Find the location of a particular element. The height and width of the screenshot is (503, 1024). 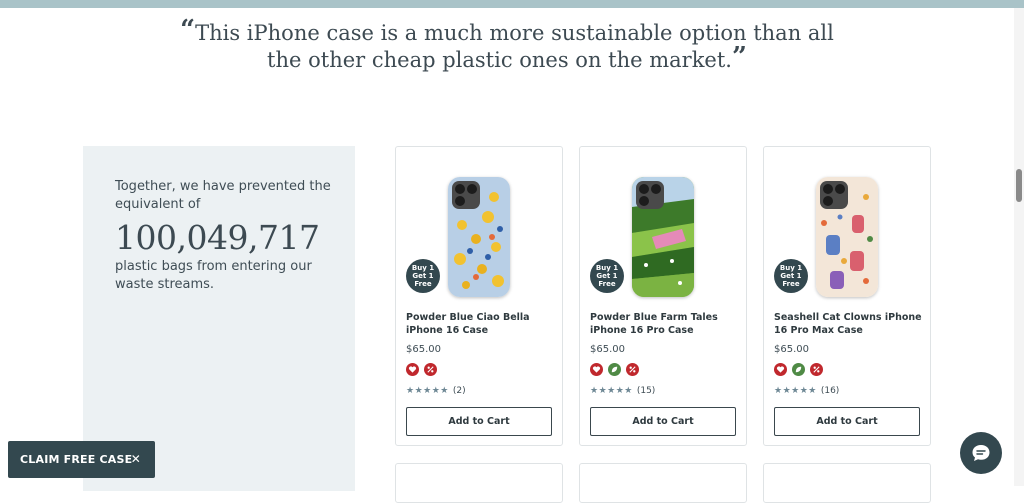

chat-icon is located at coordinates (981, 453).